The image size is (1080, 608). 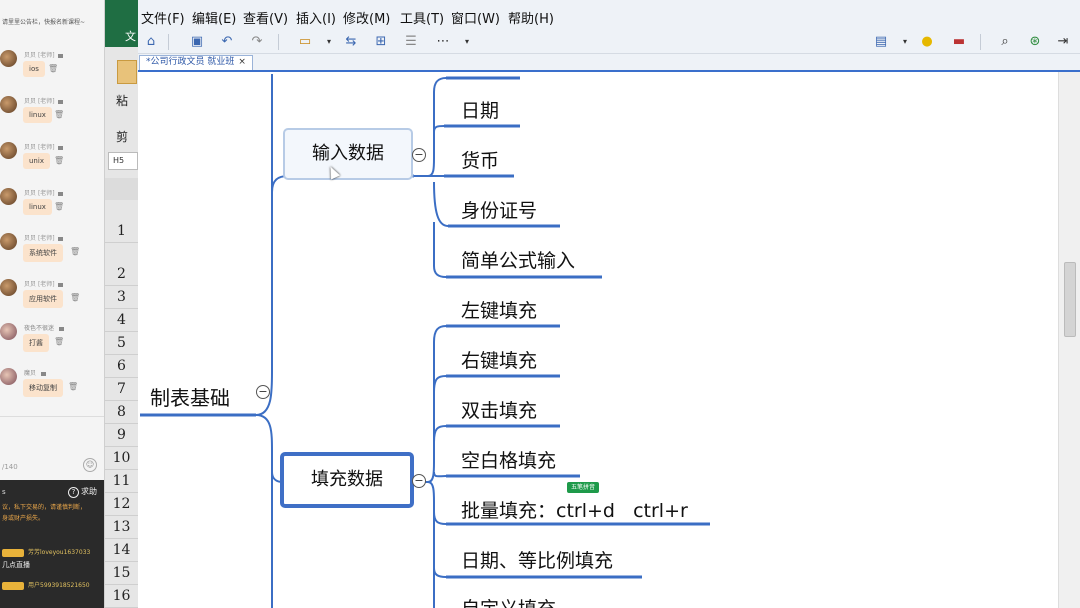 What do you see at coordinates (121, 573) in the screenshot?
I see `row-header: 15` at bounding box center [121, 573].